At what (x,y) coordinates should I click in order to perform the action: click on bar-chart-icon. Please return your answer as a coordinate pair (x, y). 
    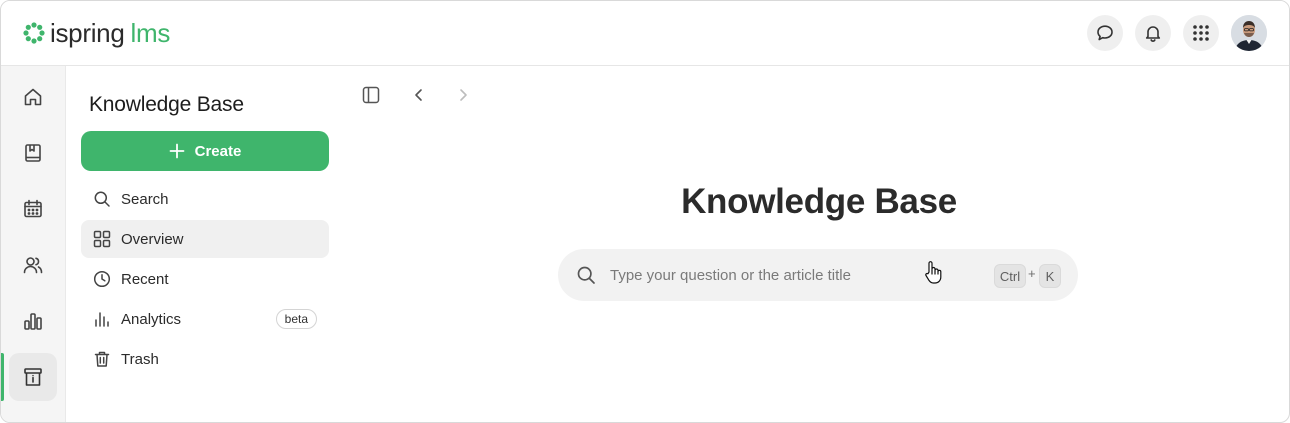
    Looking at the image, I should click on (33, 321).